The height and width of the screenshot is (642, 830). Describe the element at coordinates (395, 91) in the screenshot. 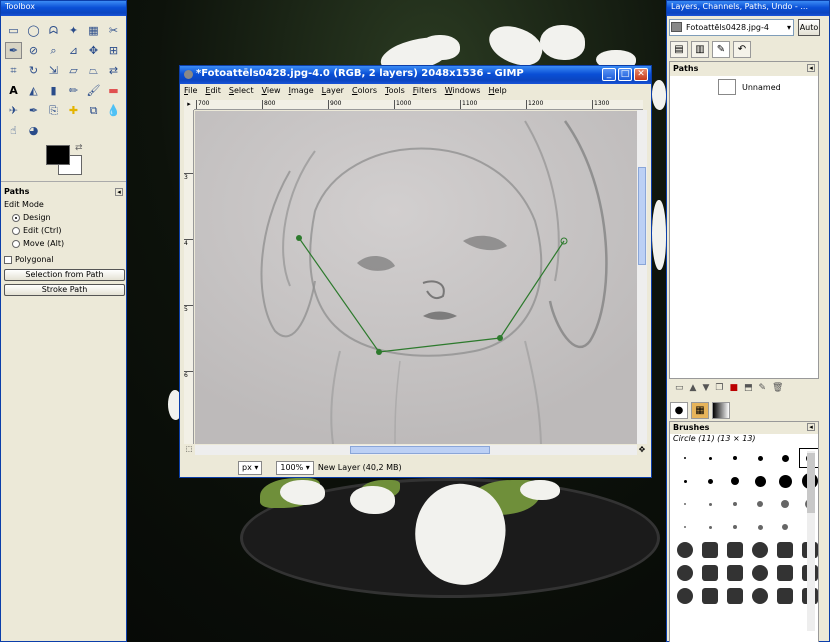

I see `menu-tools: Tools` at that location.